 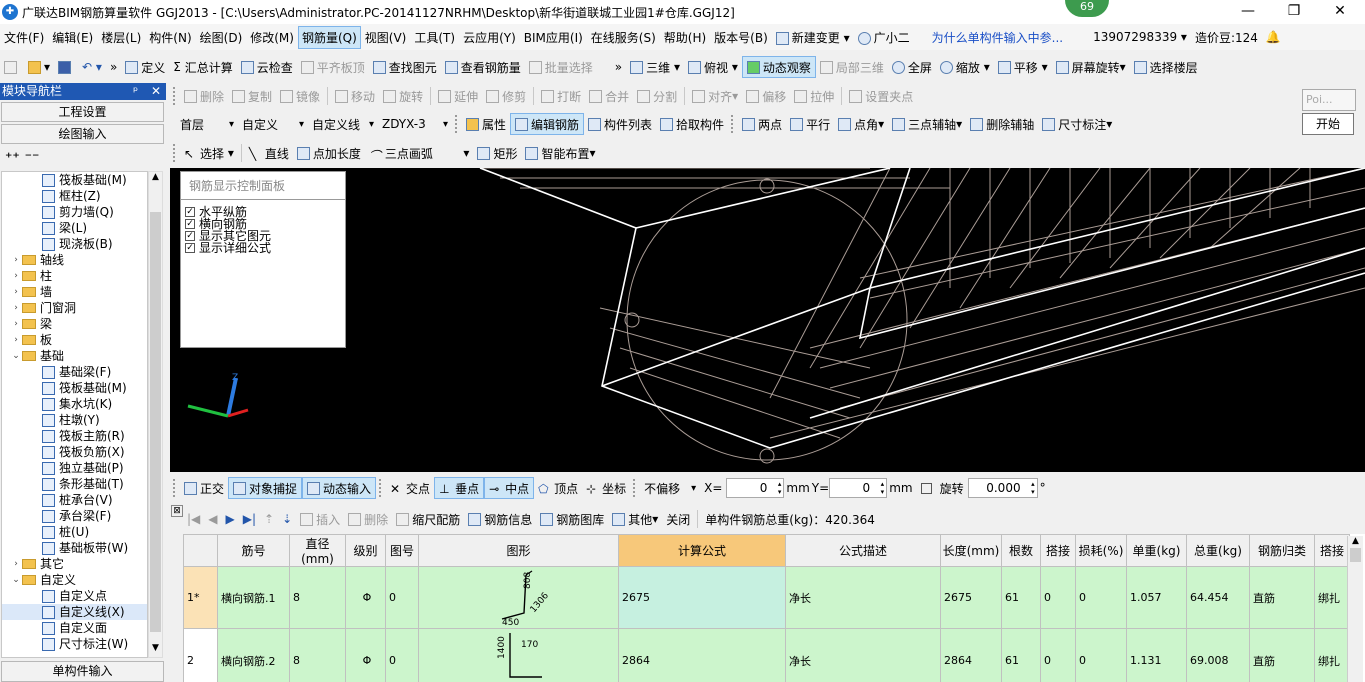 I want to click on scroll-thumb, so click(x=155, y=422).